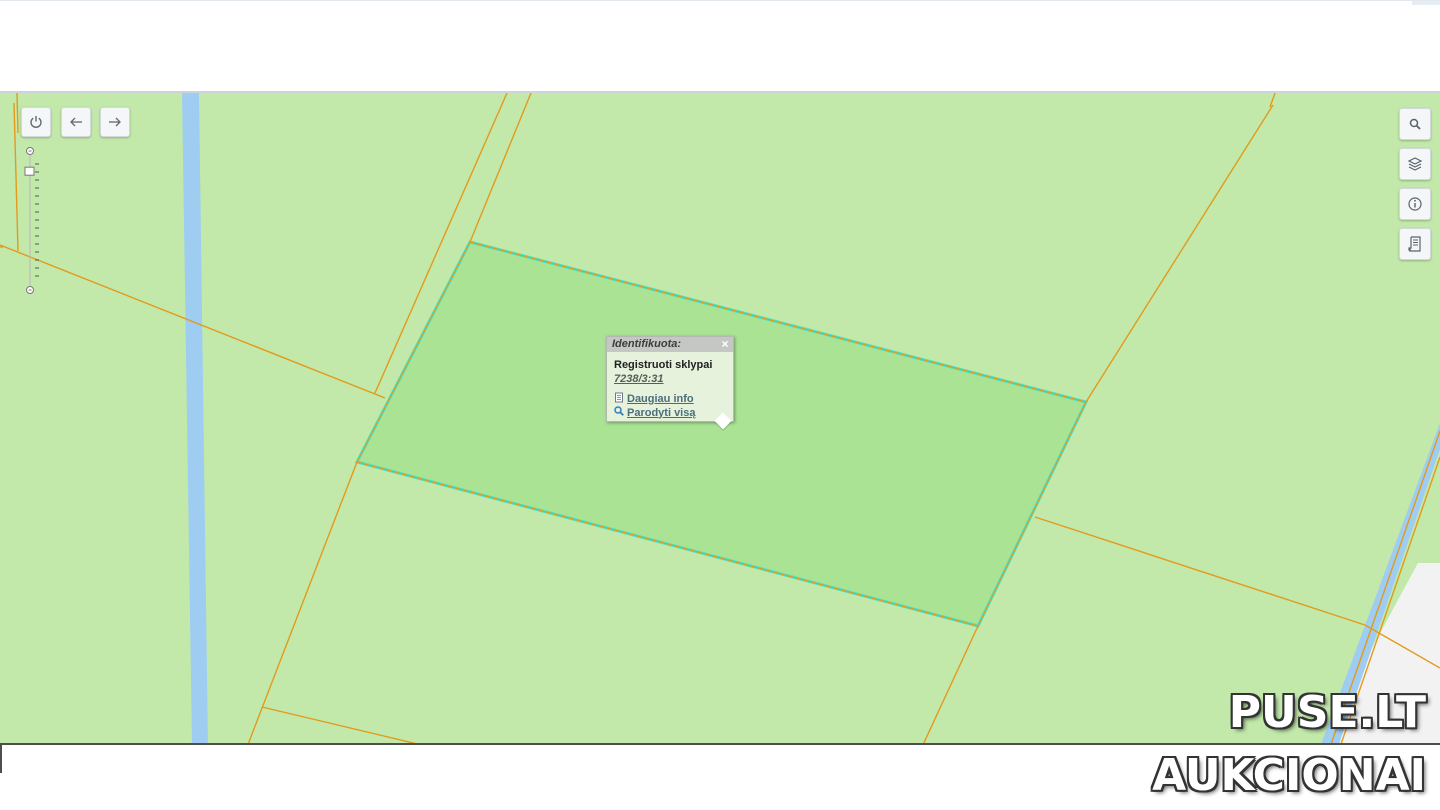 This screenshot has height=810, width=1440. I want to click on popup-title: Identifikuota:, so click(647, 344).